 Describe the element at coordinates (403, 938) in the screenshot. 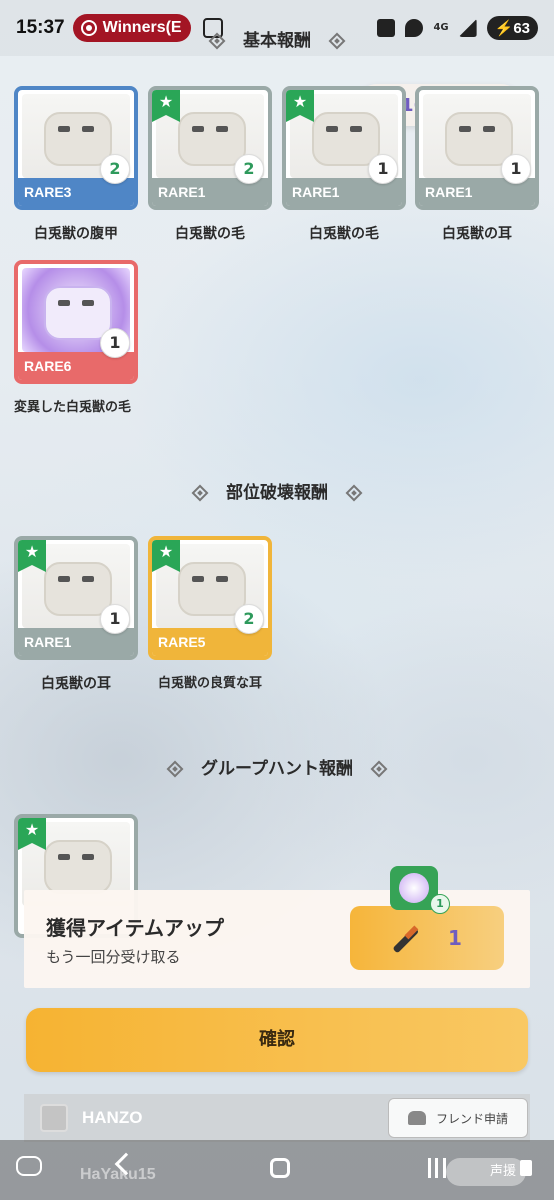

I see `knife-icon` at that location.